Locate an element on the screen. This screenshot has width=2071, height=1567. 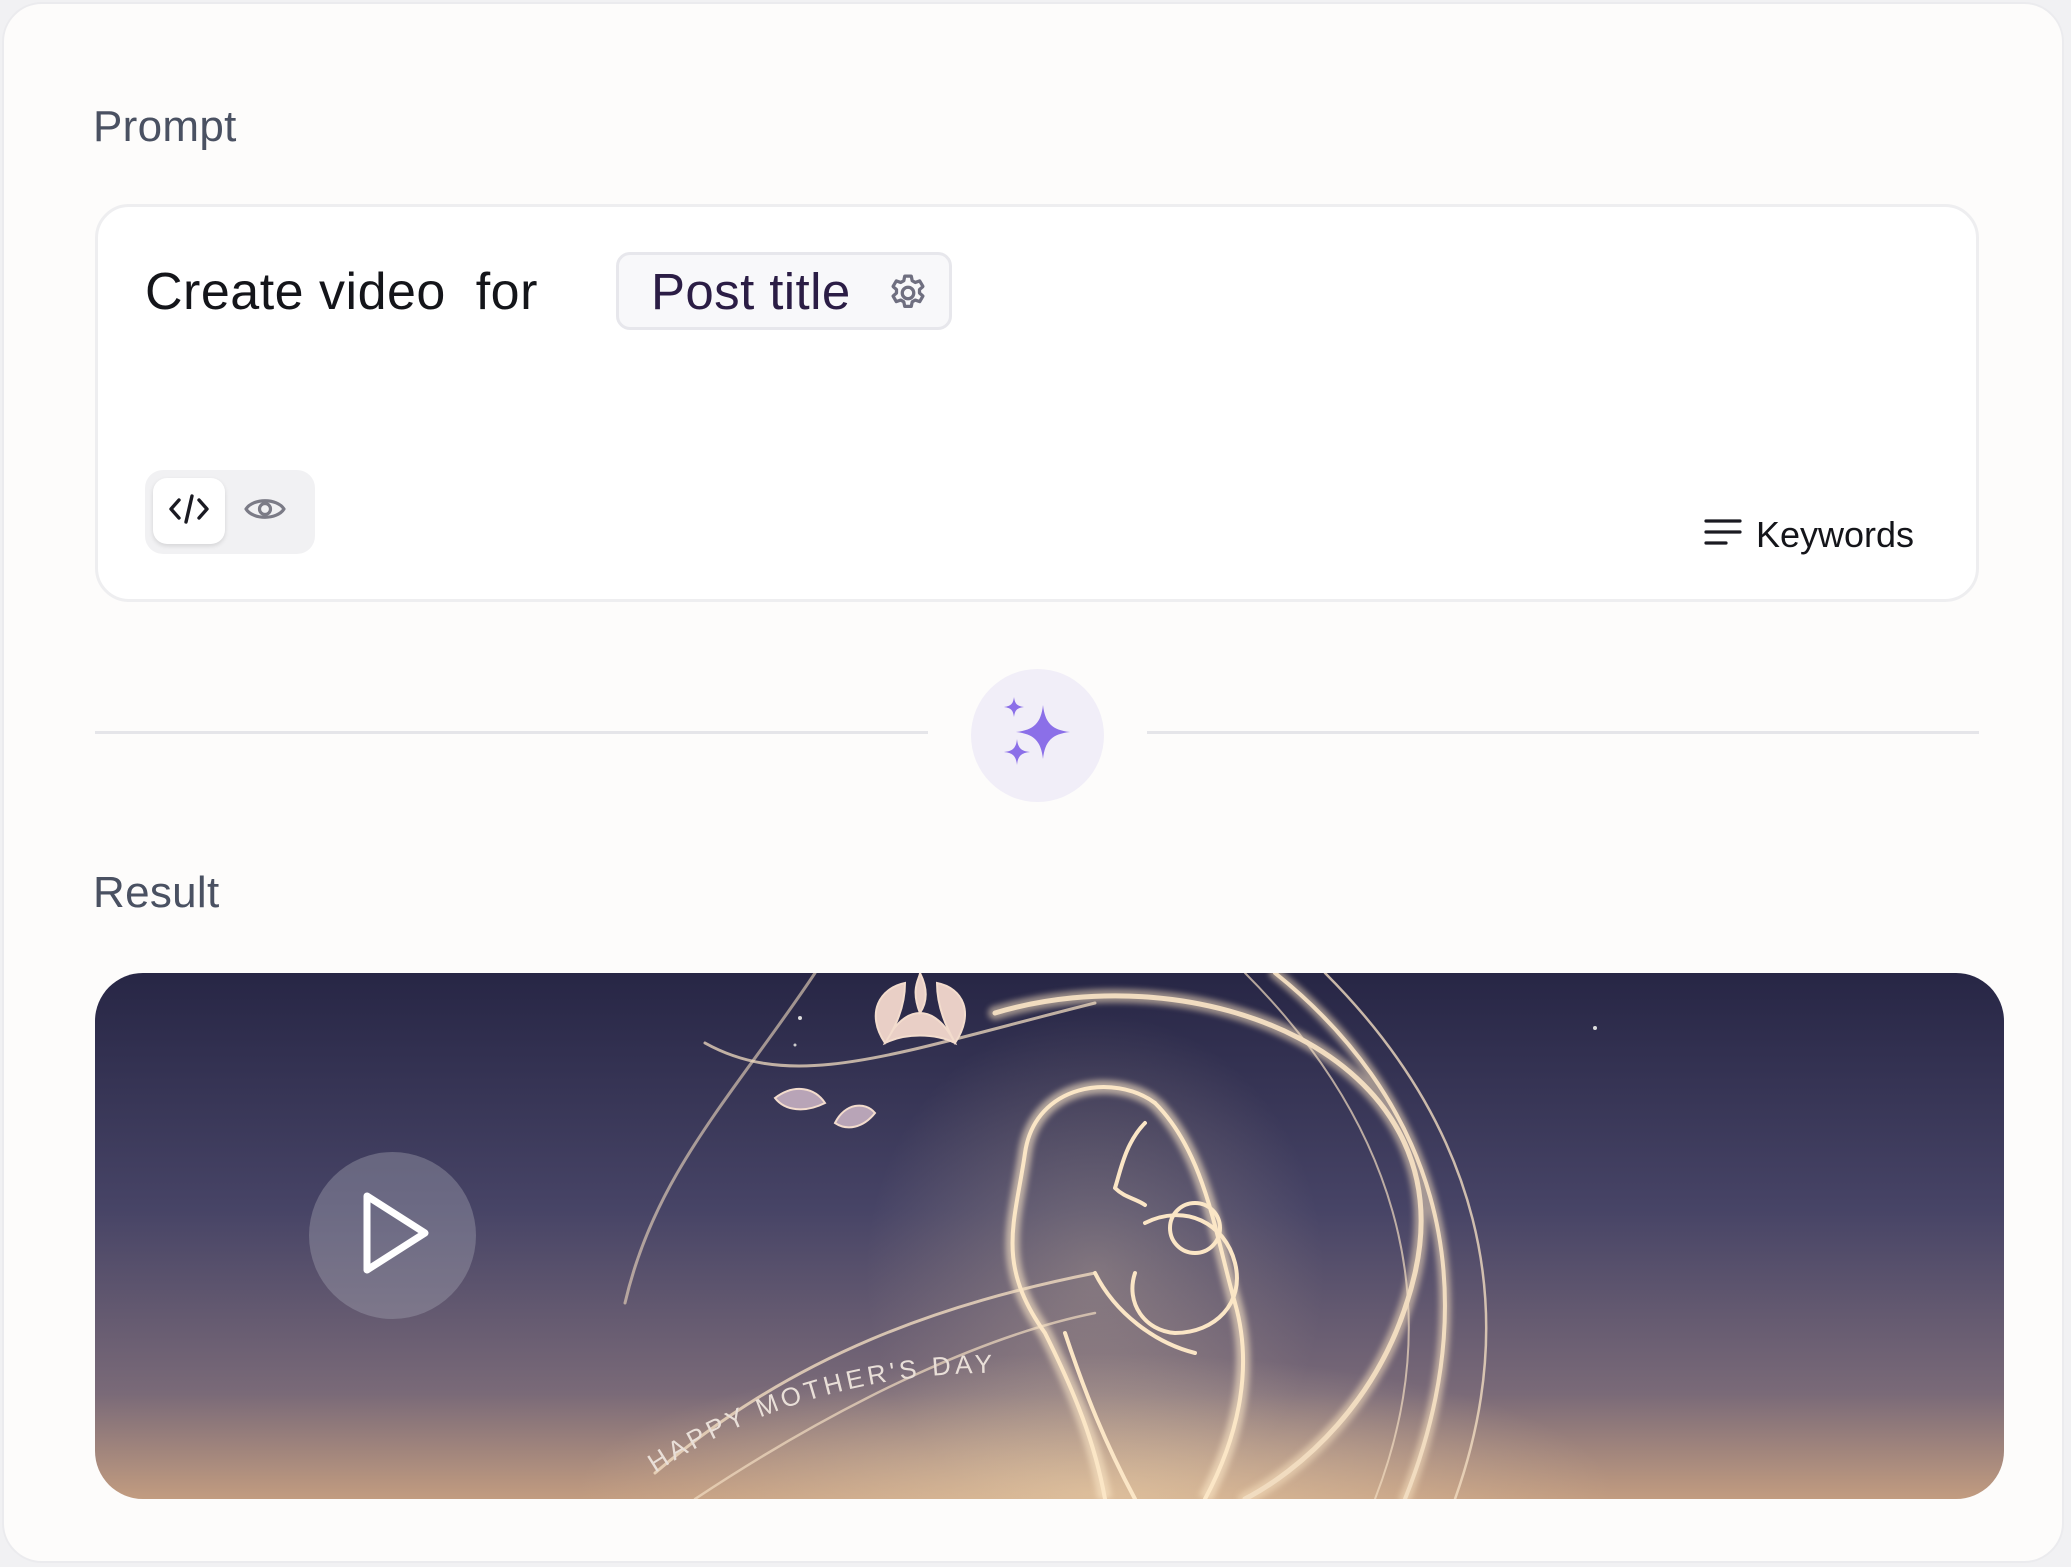
play-icon is located at coordinates (393, 1235).